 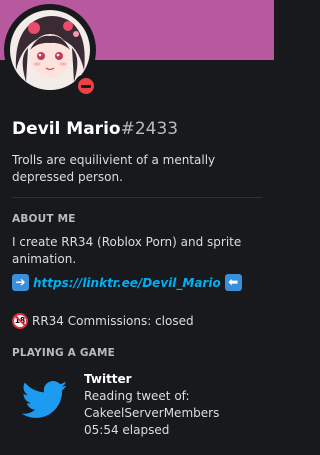 I want to click on username-text: Devil Mario, so click(x=66, y=129).